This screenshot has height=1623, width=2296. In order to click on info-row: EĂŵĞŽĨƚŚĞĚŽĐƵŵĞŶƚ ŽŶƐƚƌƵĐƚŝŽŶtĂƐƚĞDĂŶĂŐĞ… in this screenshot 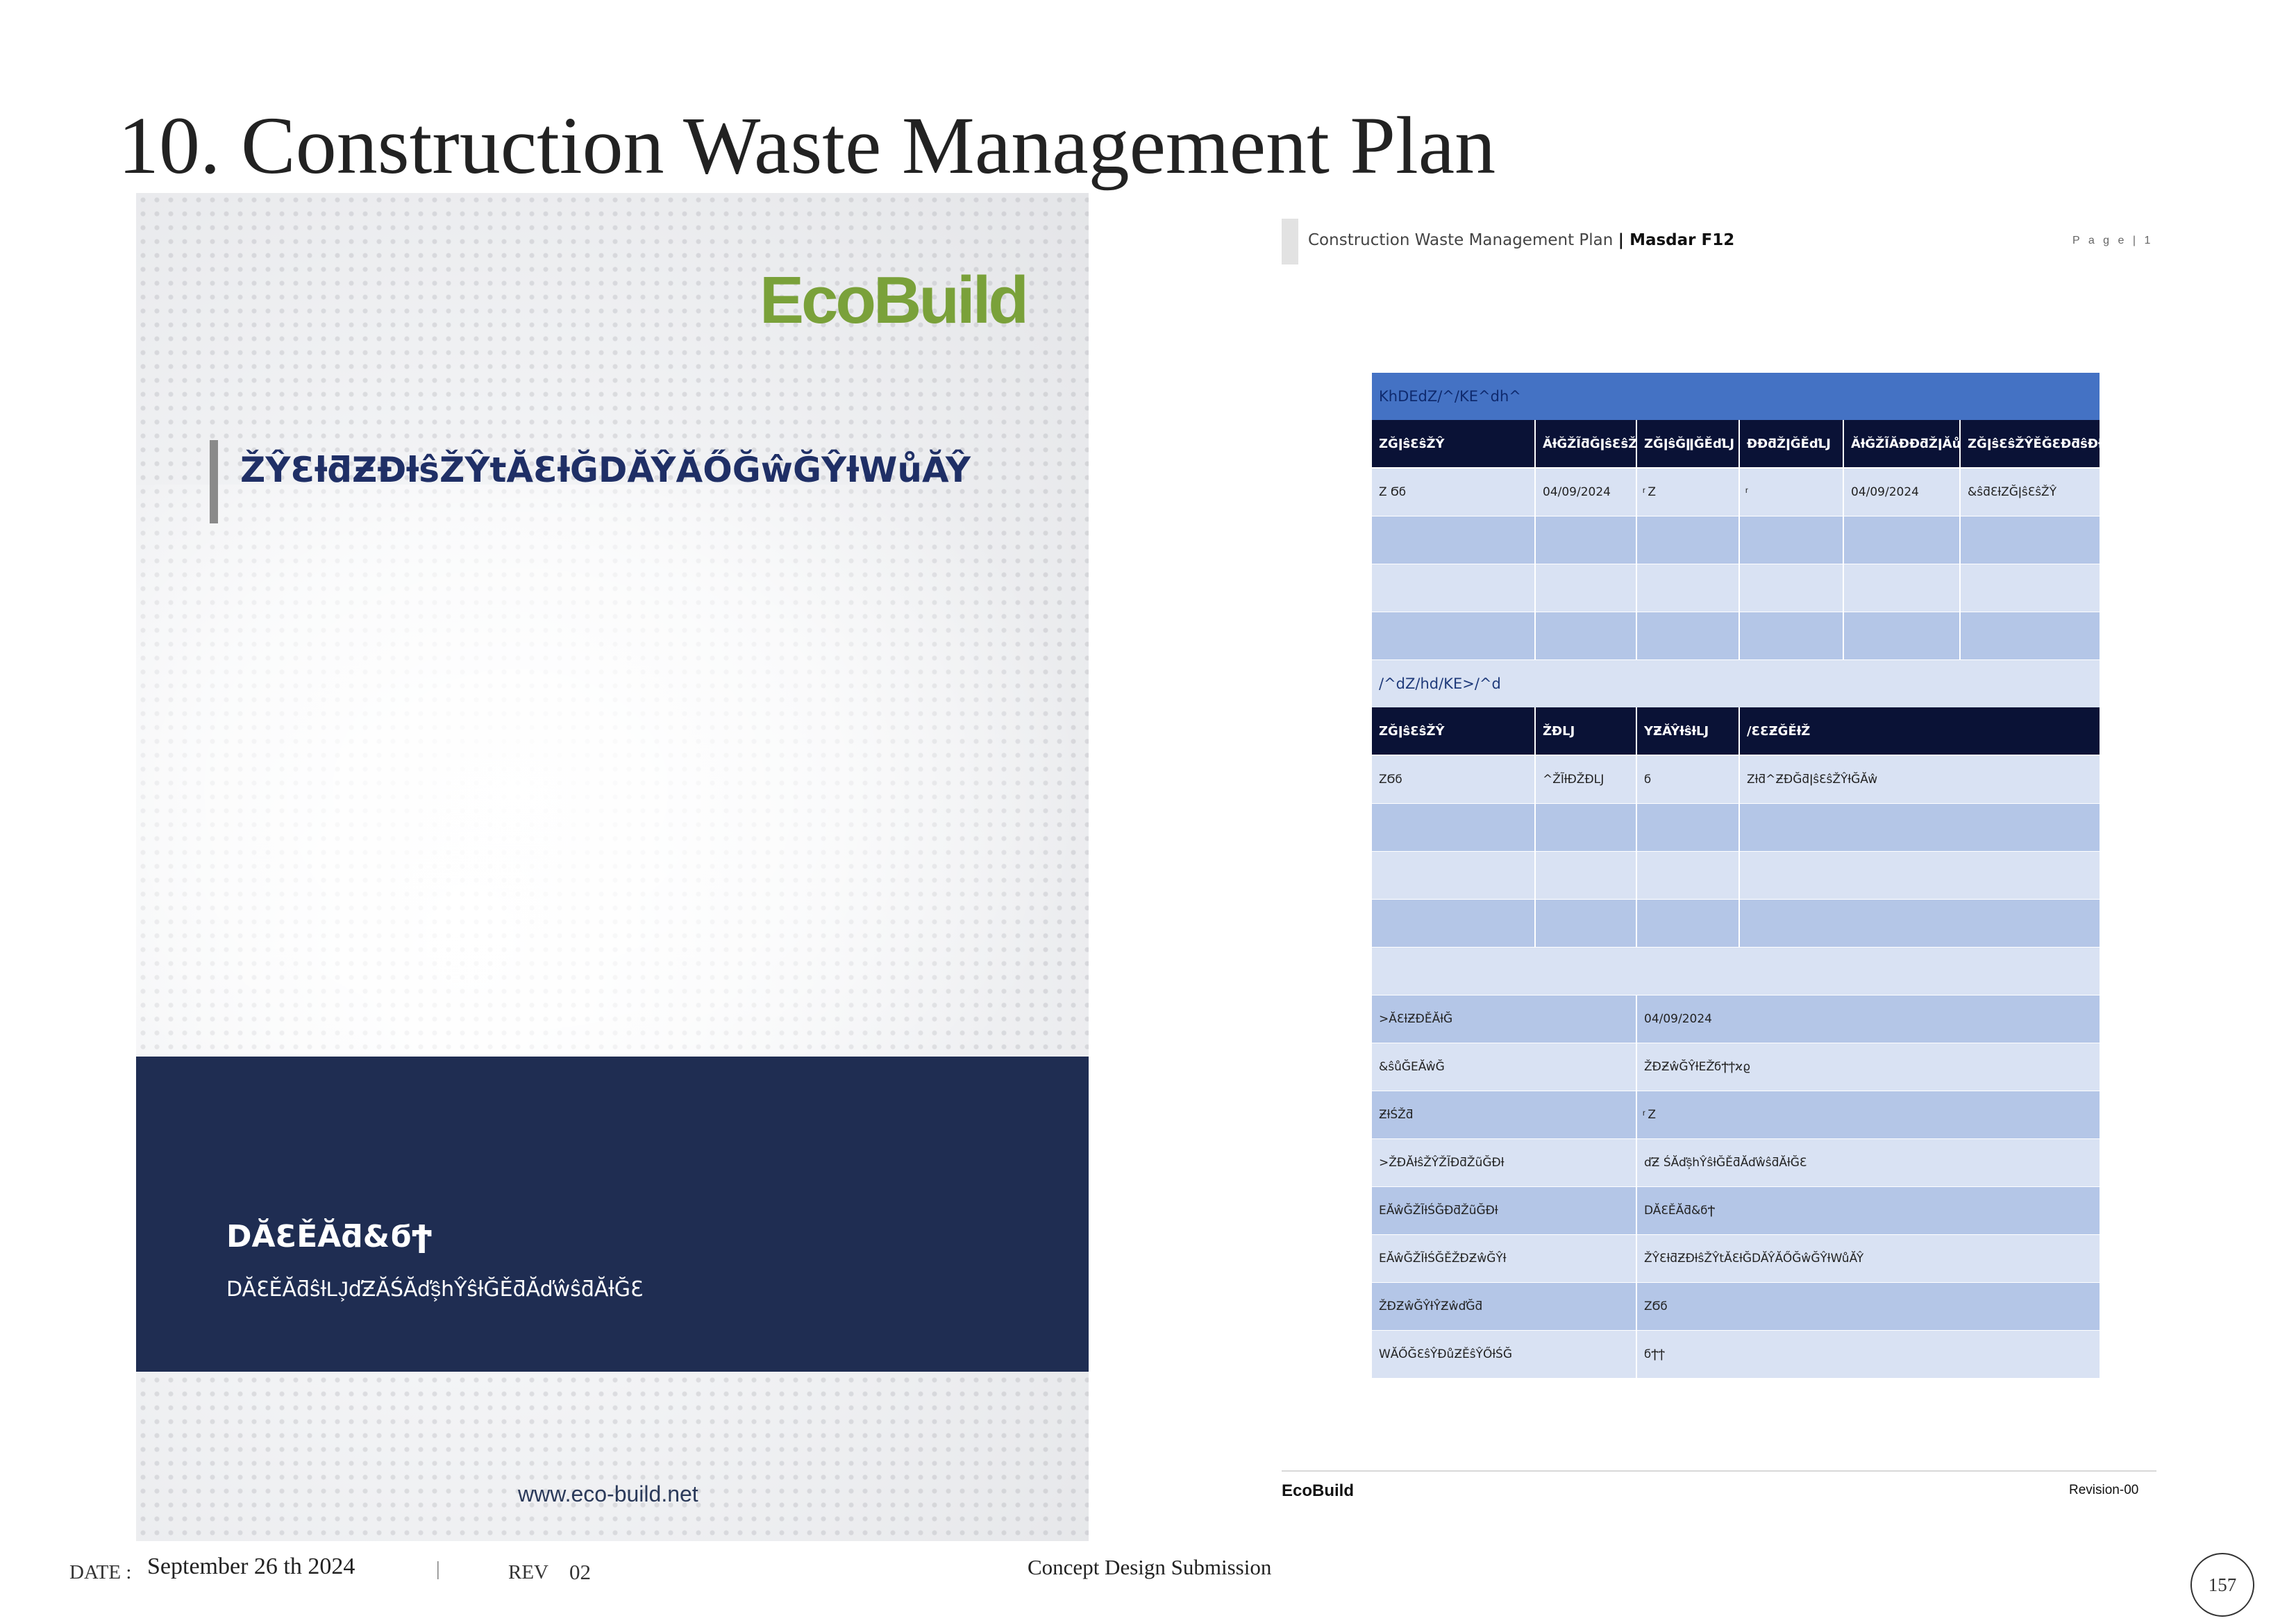, I will do `click(1736, 1259)`.